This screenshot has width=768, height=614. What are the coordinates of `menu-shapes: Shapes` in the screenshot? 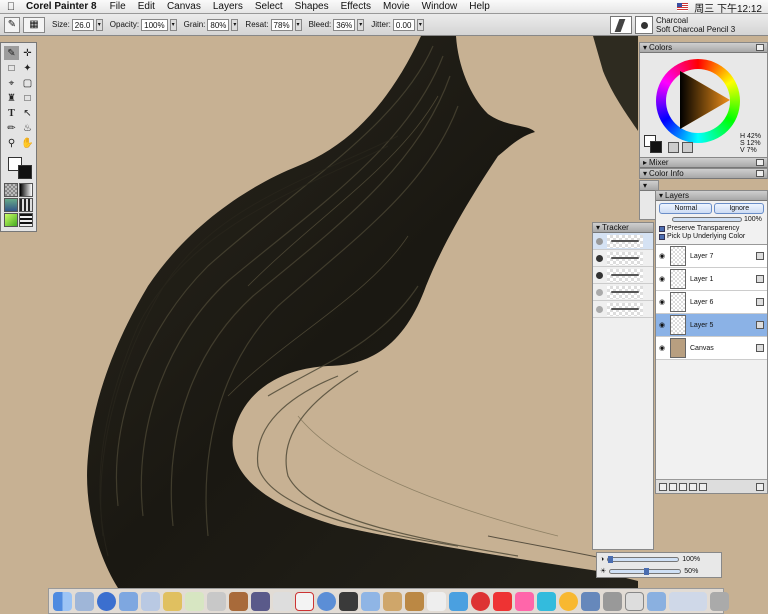 It's located at (312, 6).